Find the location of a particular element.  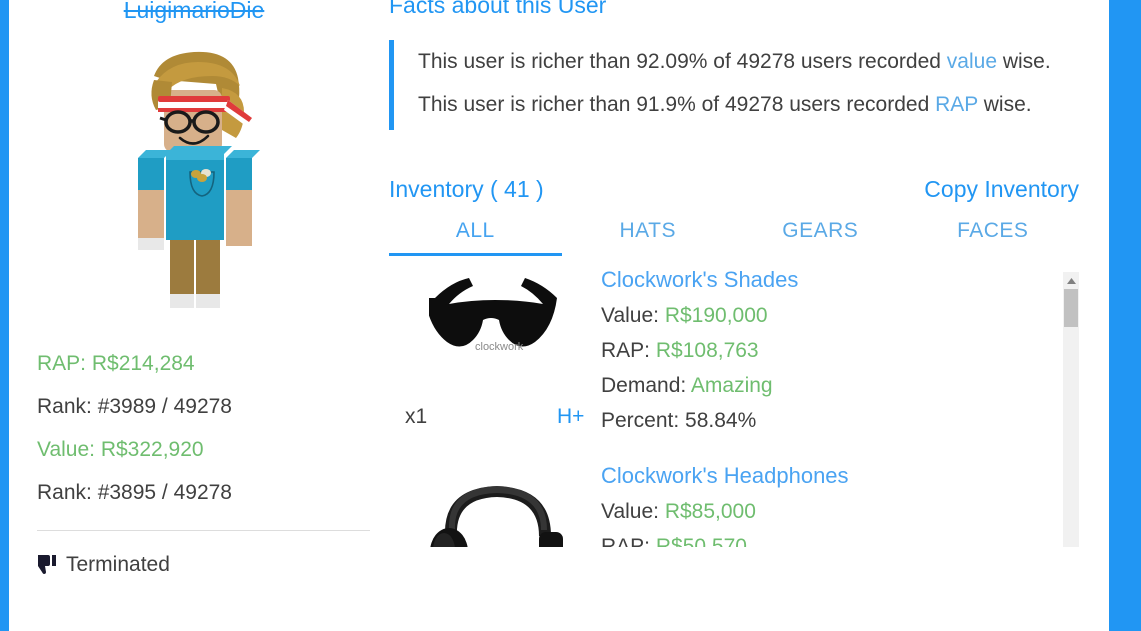

right-accent-bar is located at coordinates (1125, 315).